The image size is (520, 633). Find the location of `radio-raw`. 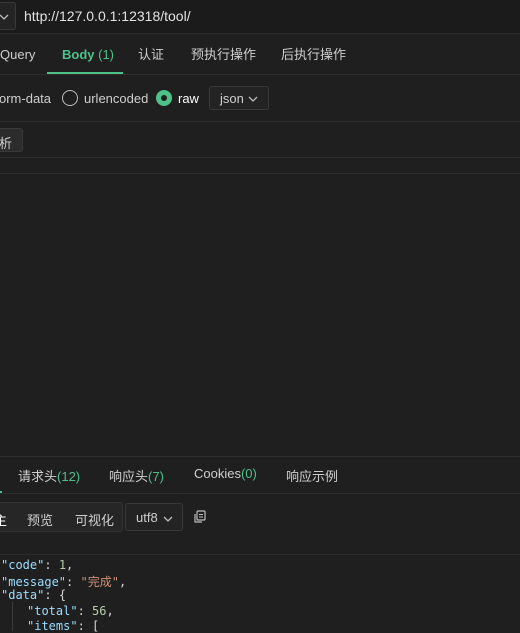

radio-raw is located at coordinates (164, 98).